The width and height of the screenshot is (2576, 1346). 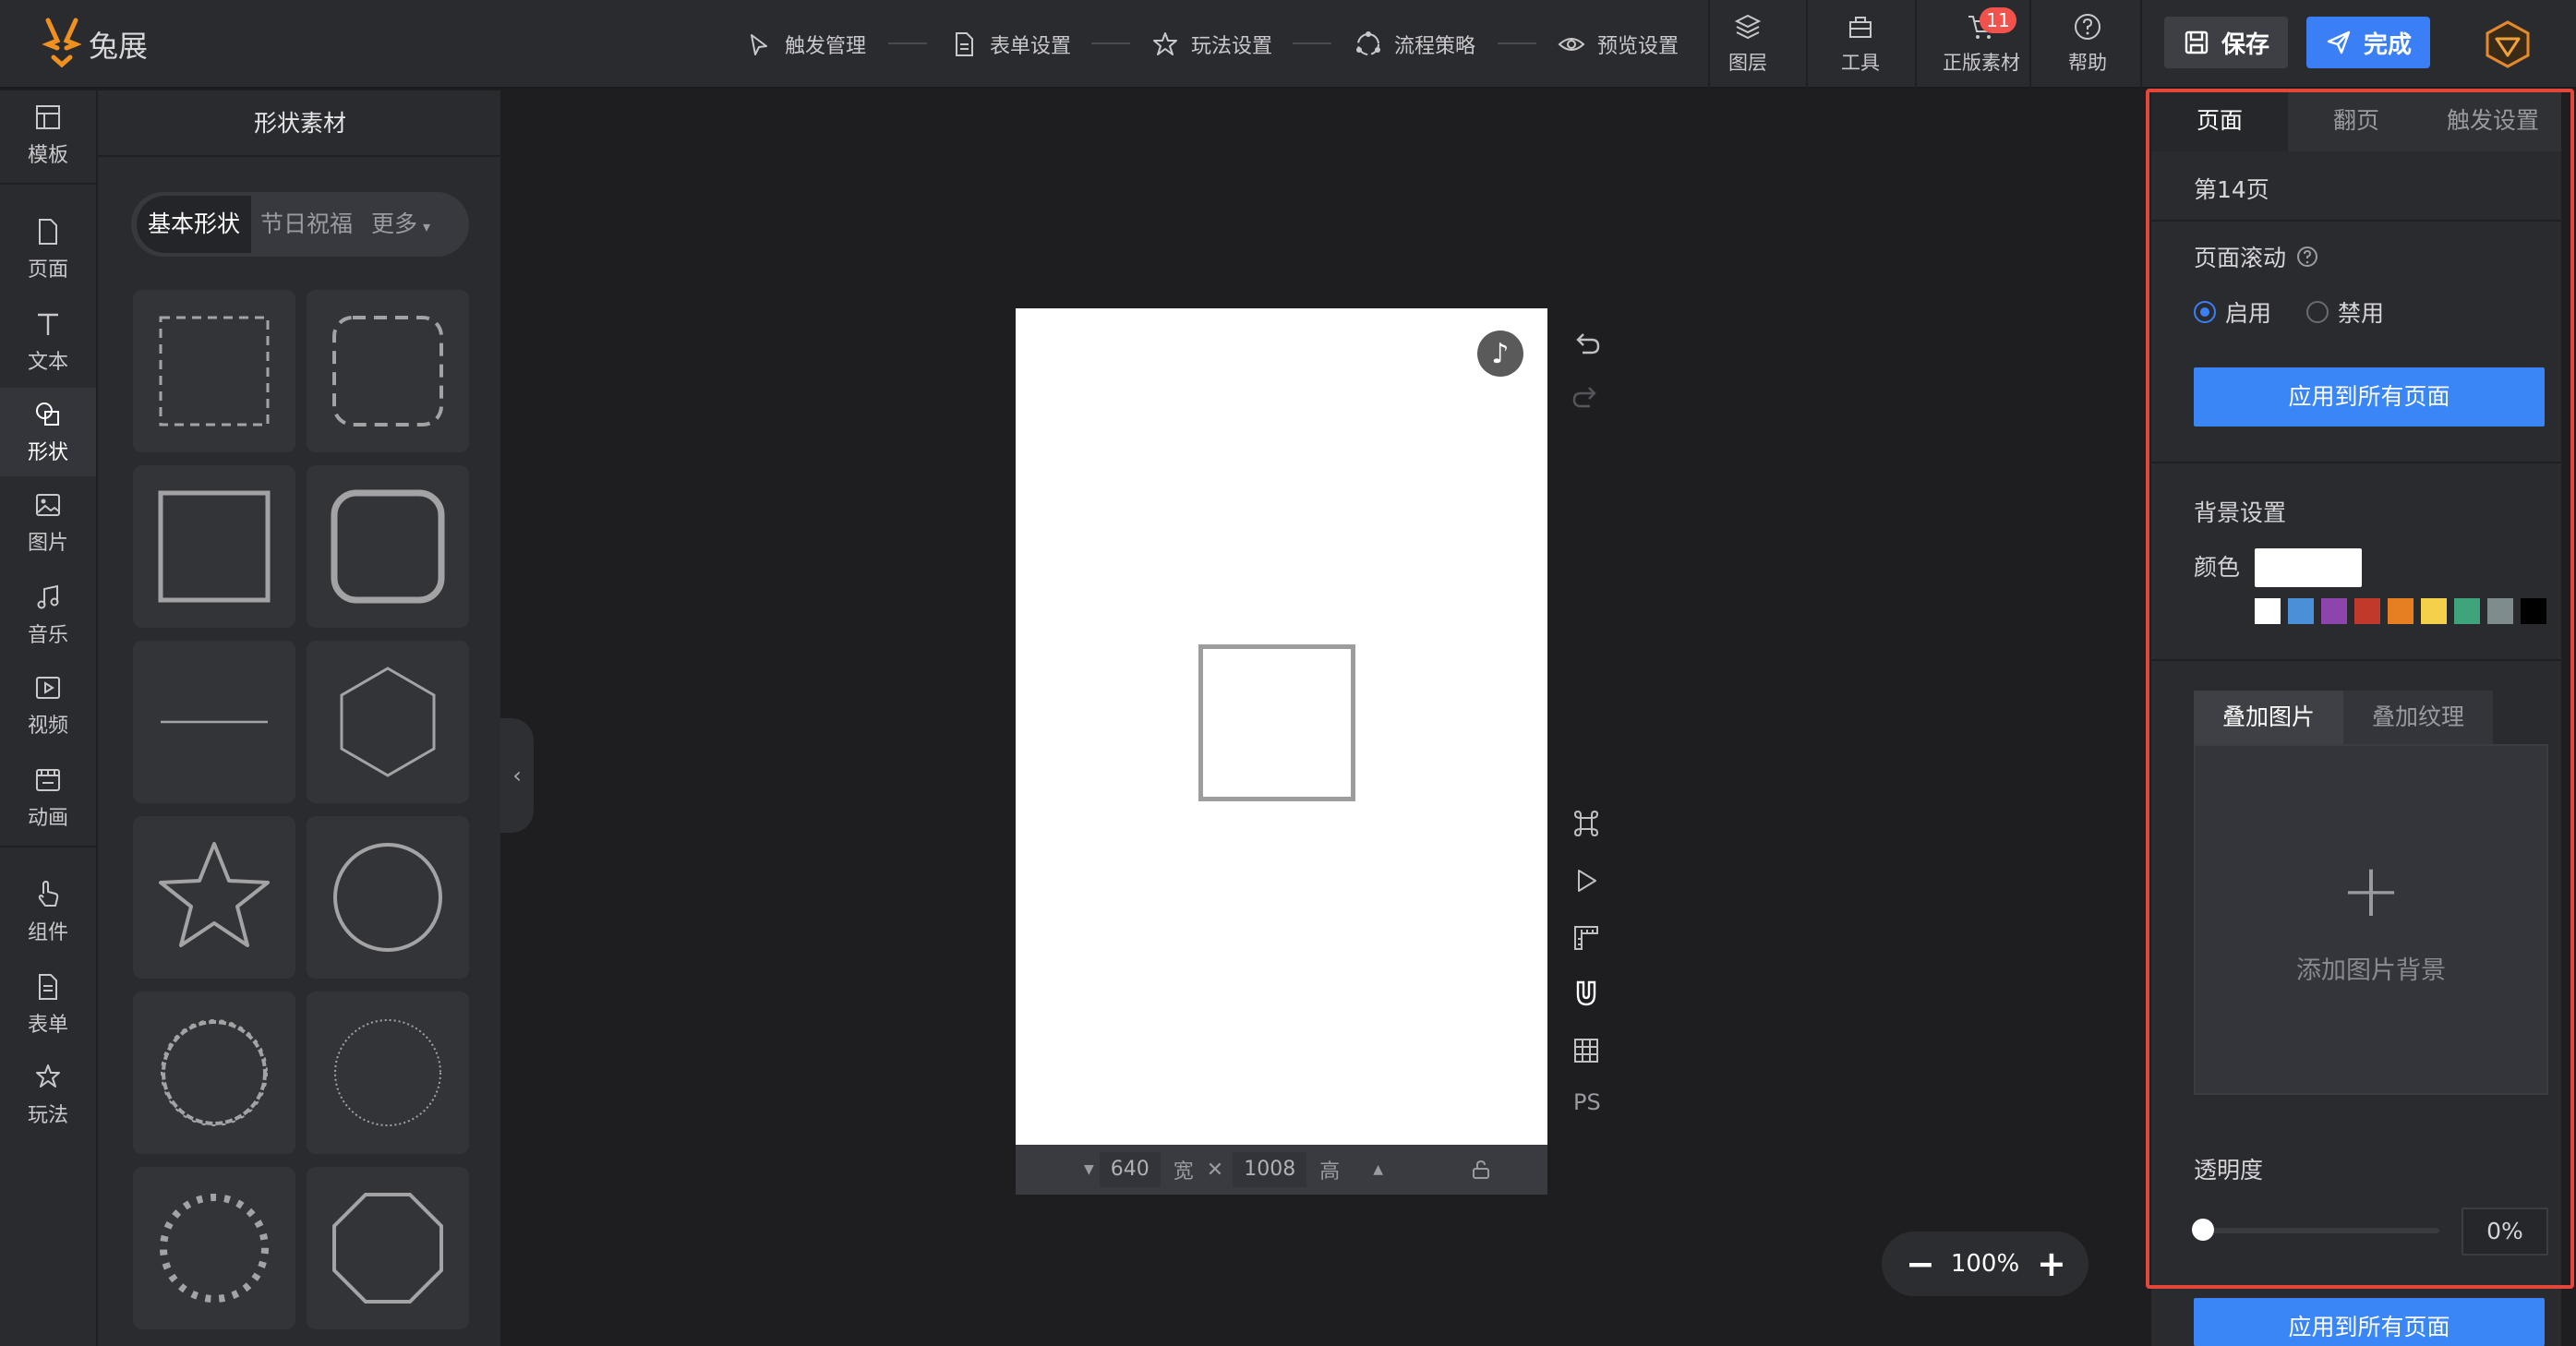 What do you see at coordinates (214, 546) in the screenshot?
I see `shape-square` at bounding box center [214, 546].